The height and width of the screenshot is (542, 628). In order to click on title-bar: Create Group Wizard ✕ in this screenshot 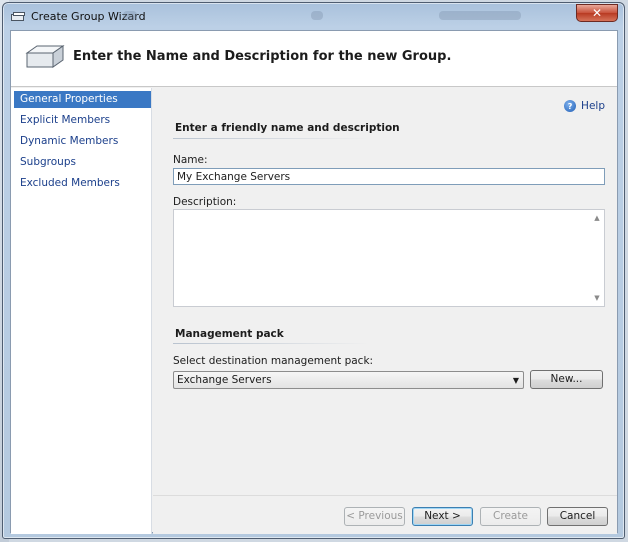, I will do `click(313, 16)`.